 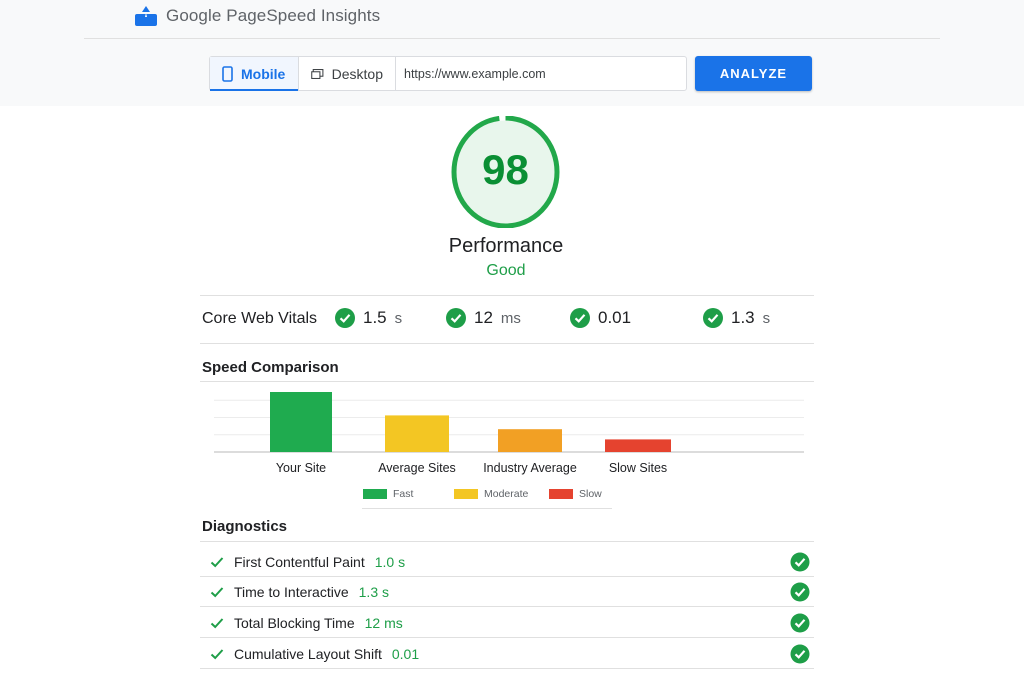 I want to click on cwv-metric: 1.5 s, so click(x=368, y=318).